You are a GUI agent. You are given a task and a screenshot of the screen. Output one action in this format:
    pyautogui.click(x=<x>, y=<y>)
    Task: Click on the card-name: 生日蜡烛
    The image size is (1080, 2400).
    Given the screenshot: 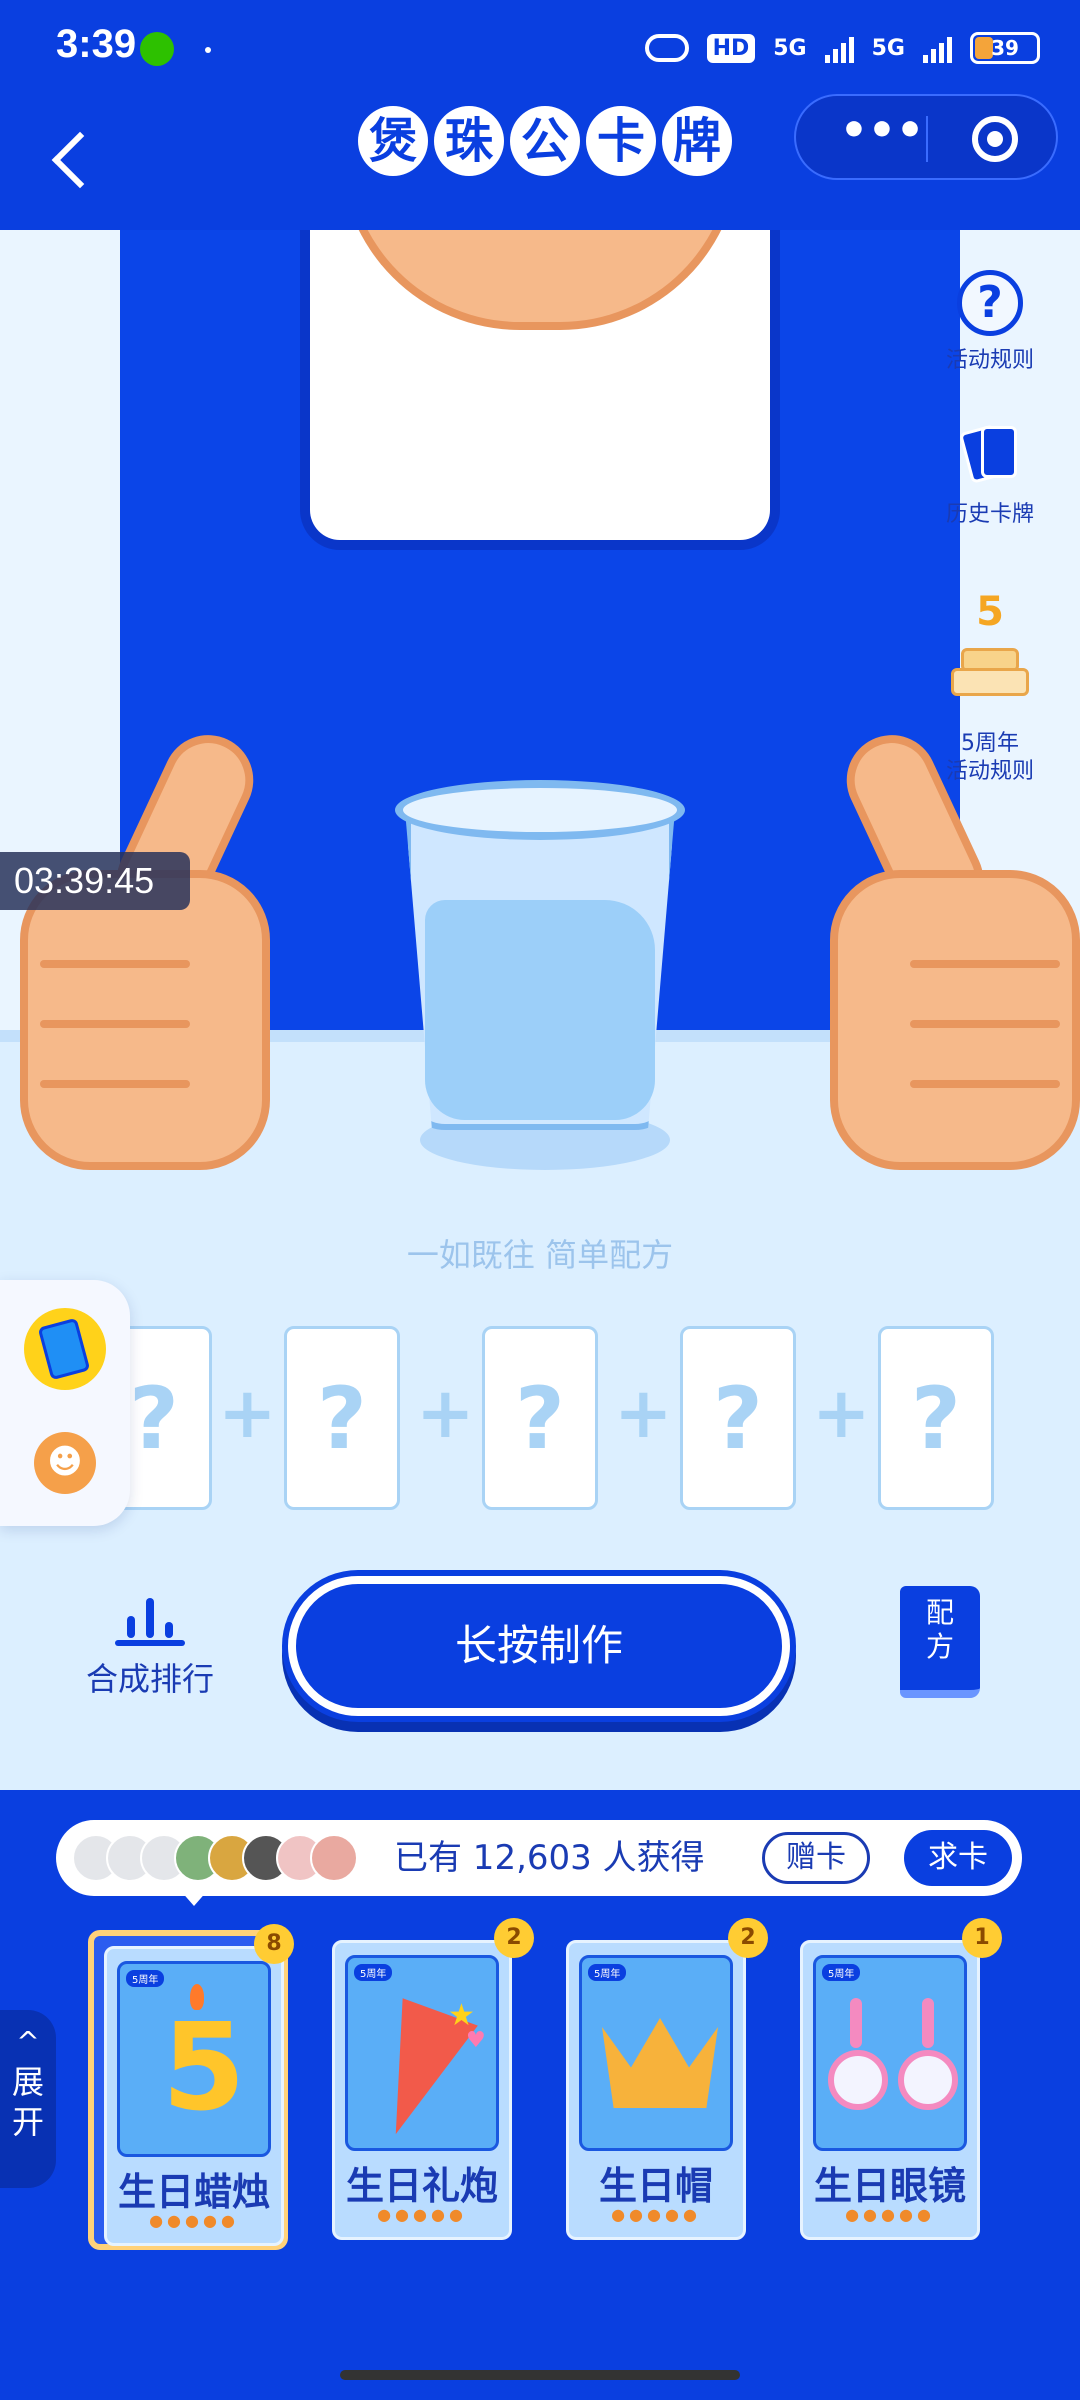 What is the action you would take?
    pyautogui.click(x=193, y=2192)
    